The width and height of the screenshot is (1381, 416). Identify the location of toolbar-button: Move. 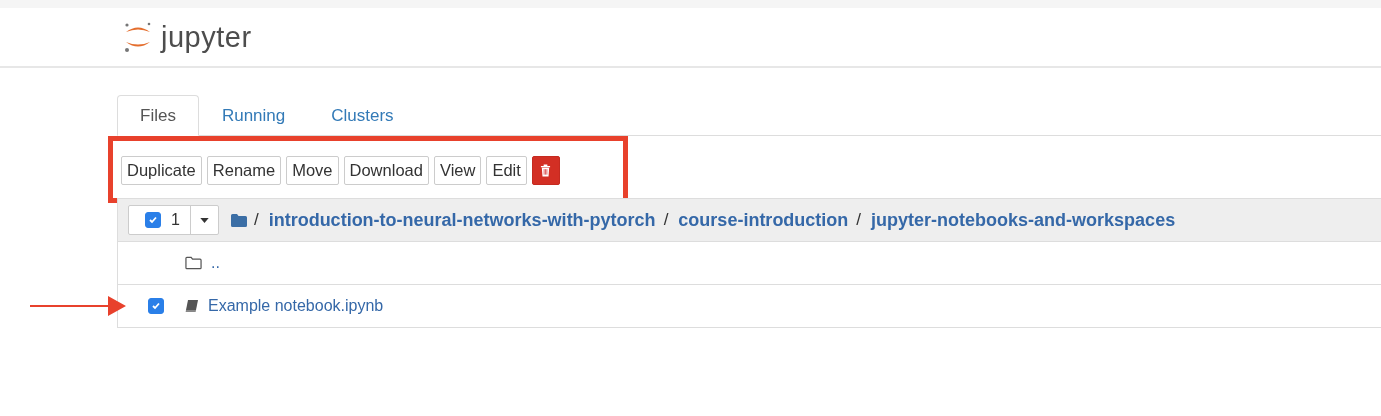
(312, 170).